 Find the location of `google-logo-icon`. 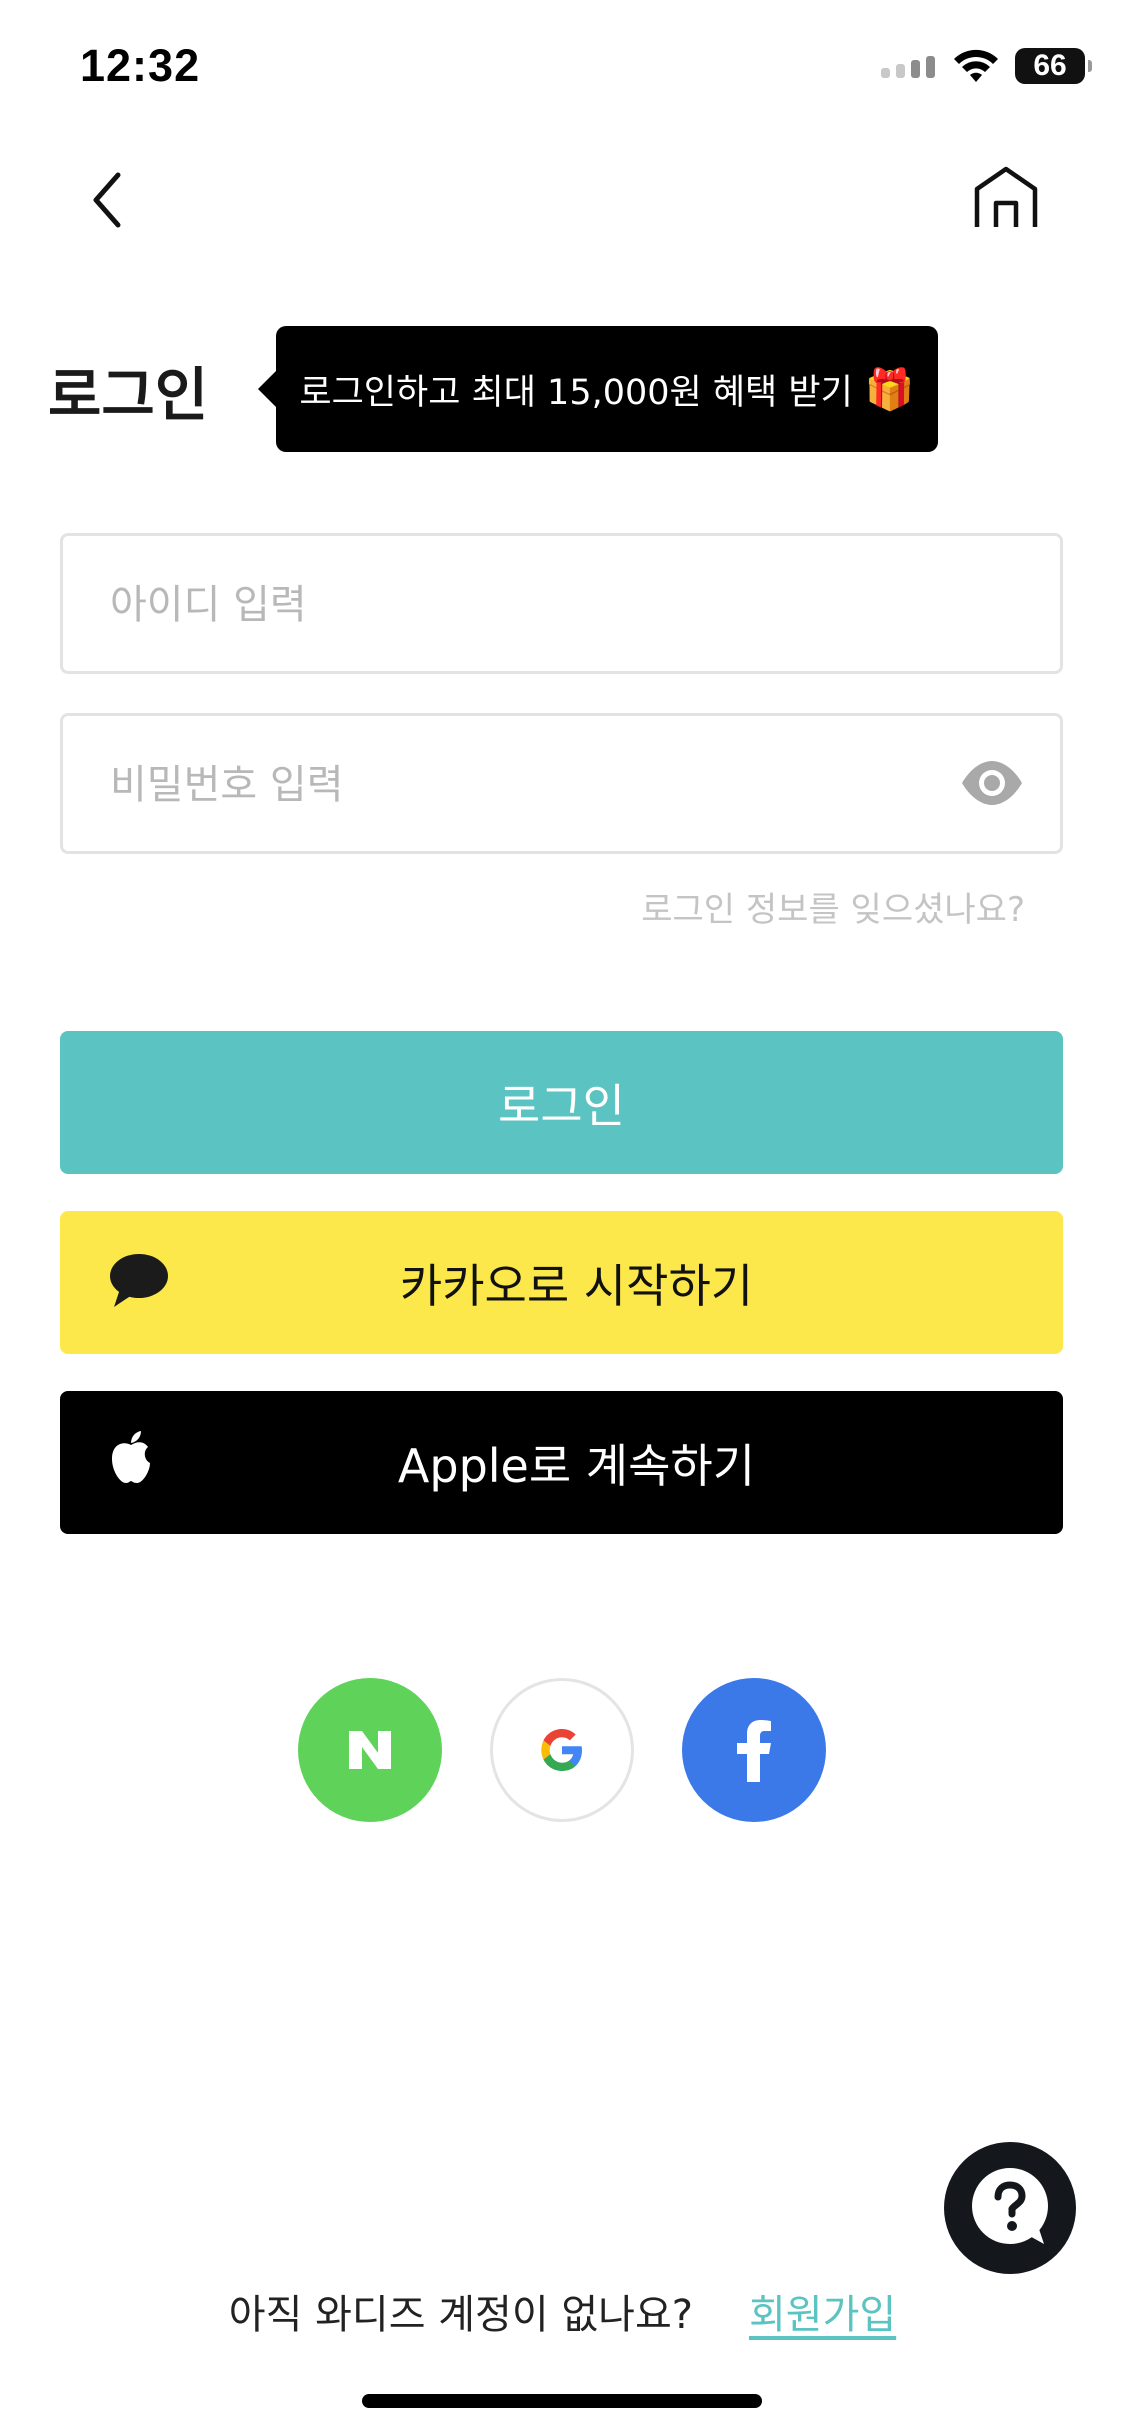

google-logo-icon is located at coordinates (561, 1750).